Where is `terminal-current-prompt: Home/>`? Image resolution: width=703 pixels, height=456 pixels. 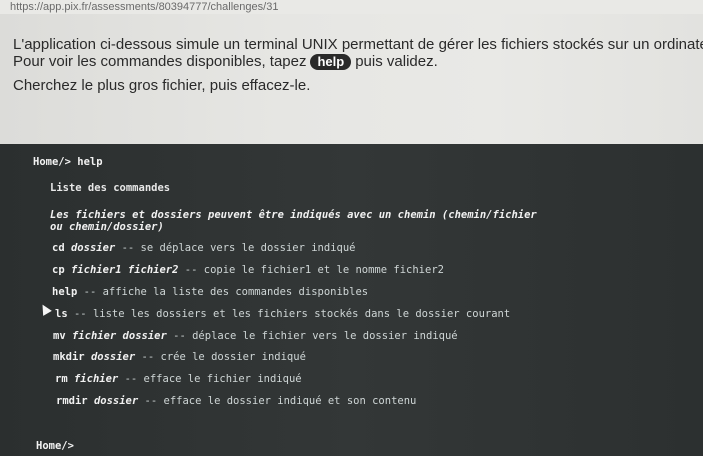
terminal-current-prompt: Home/> is located at coordinates (55, 446).